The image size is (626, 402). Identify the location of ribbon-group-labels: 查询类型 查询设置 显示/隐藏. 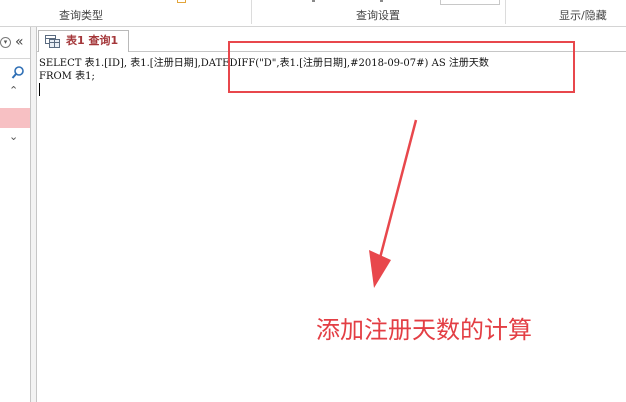
(313, 13).